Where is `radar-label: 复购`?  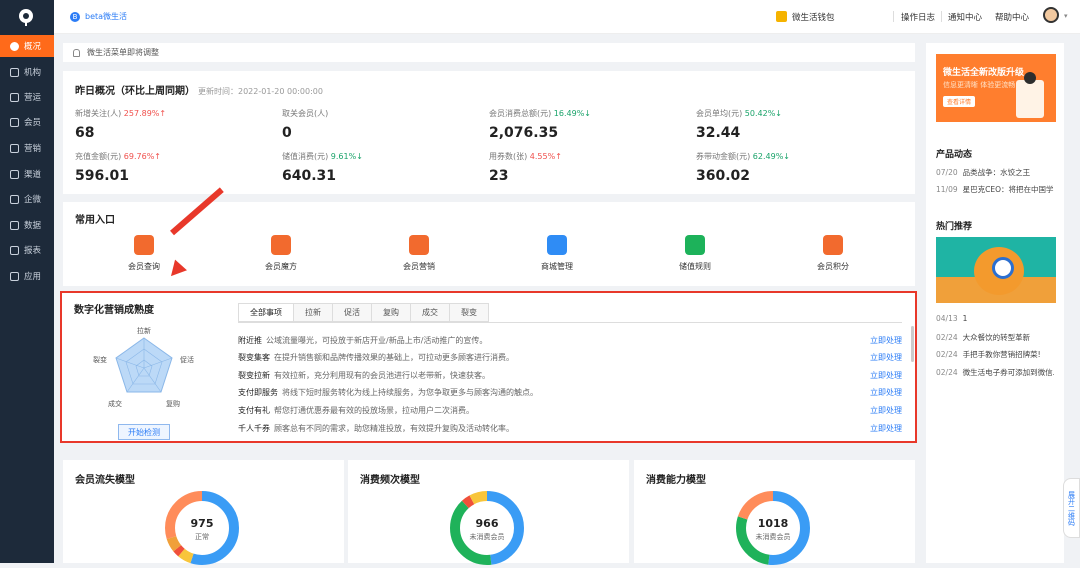
radar-label: 复购 is located at coordinates (173, 403).